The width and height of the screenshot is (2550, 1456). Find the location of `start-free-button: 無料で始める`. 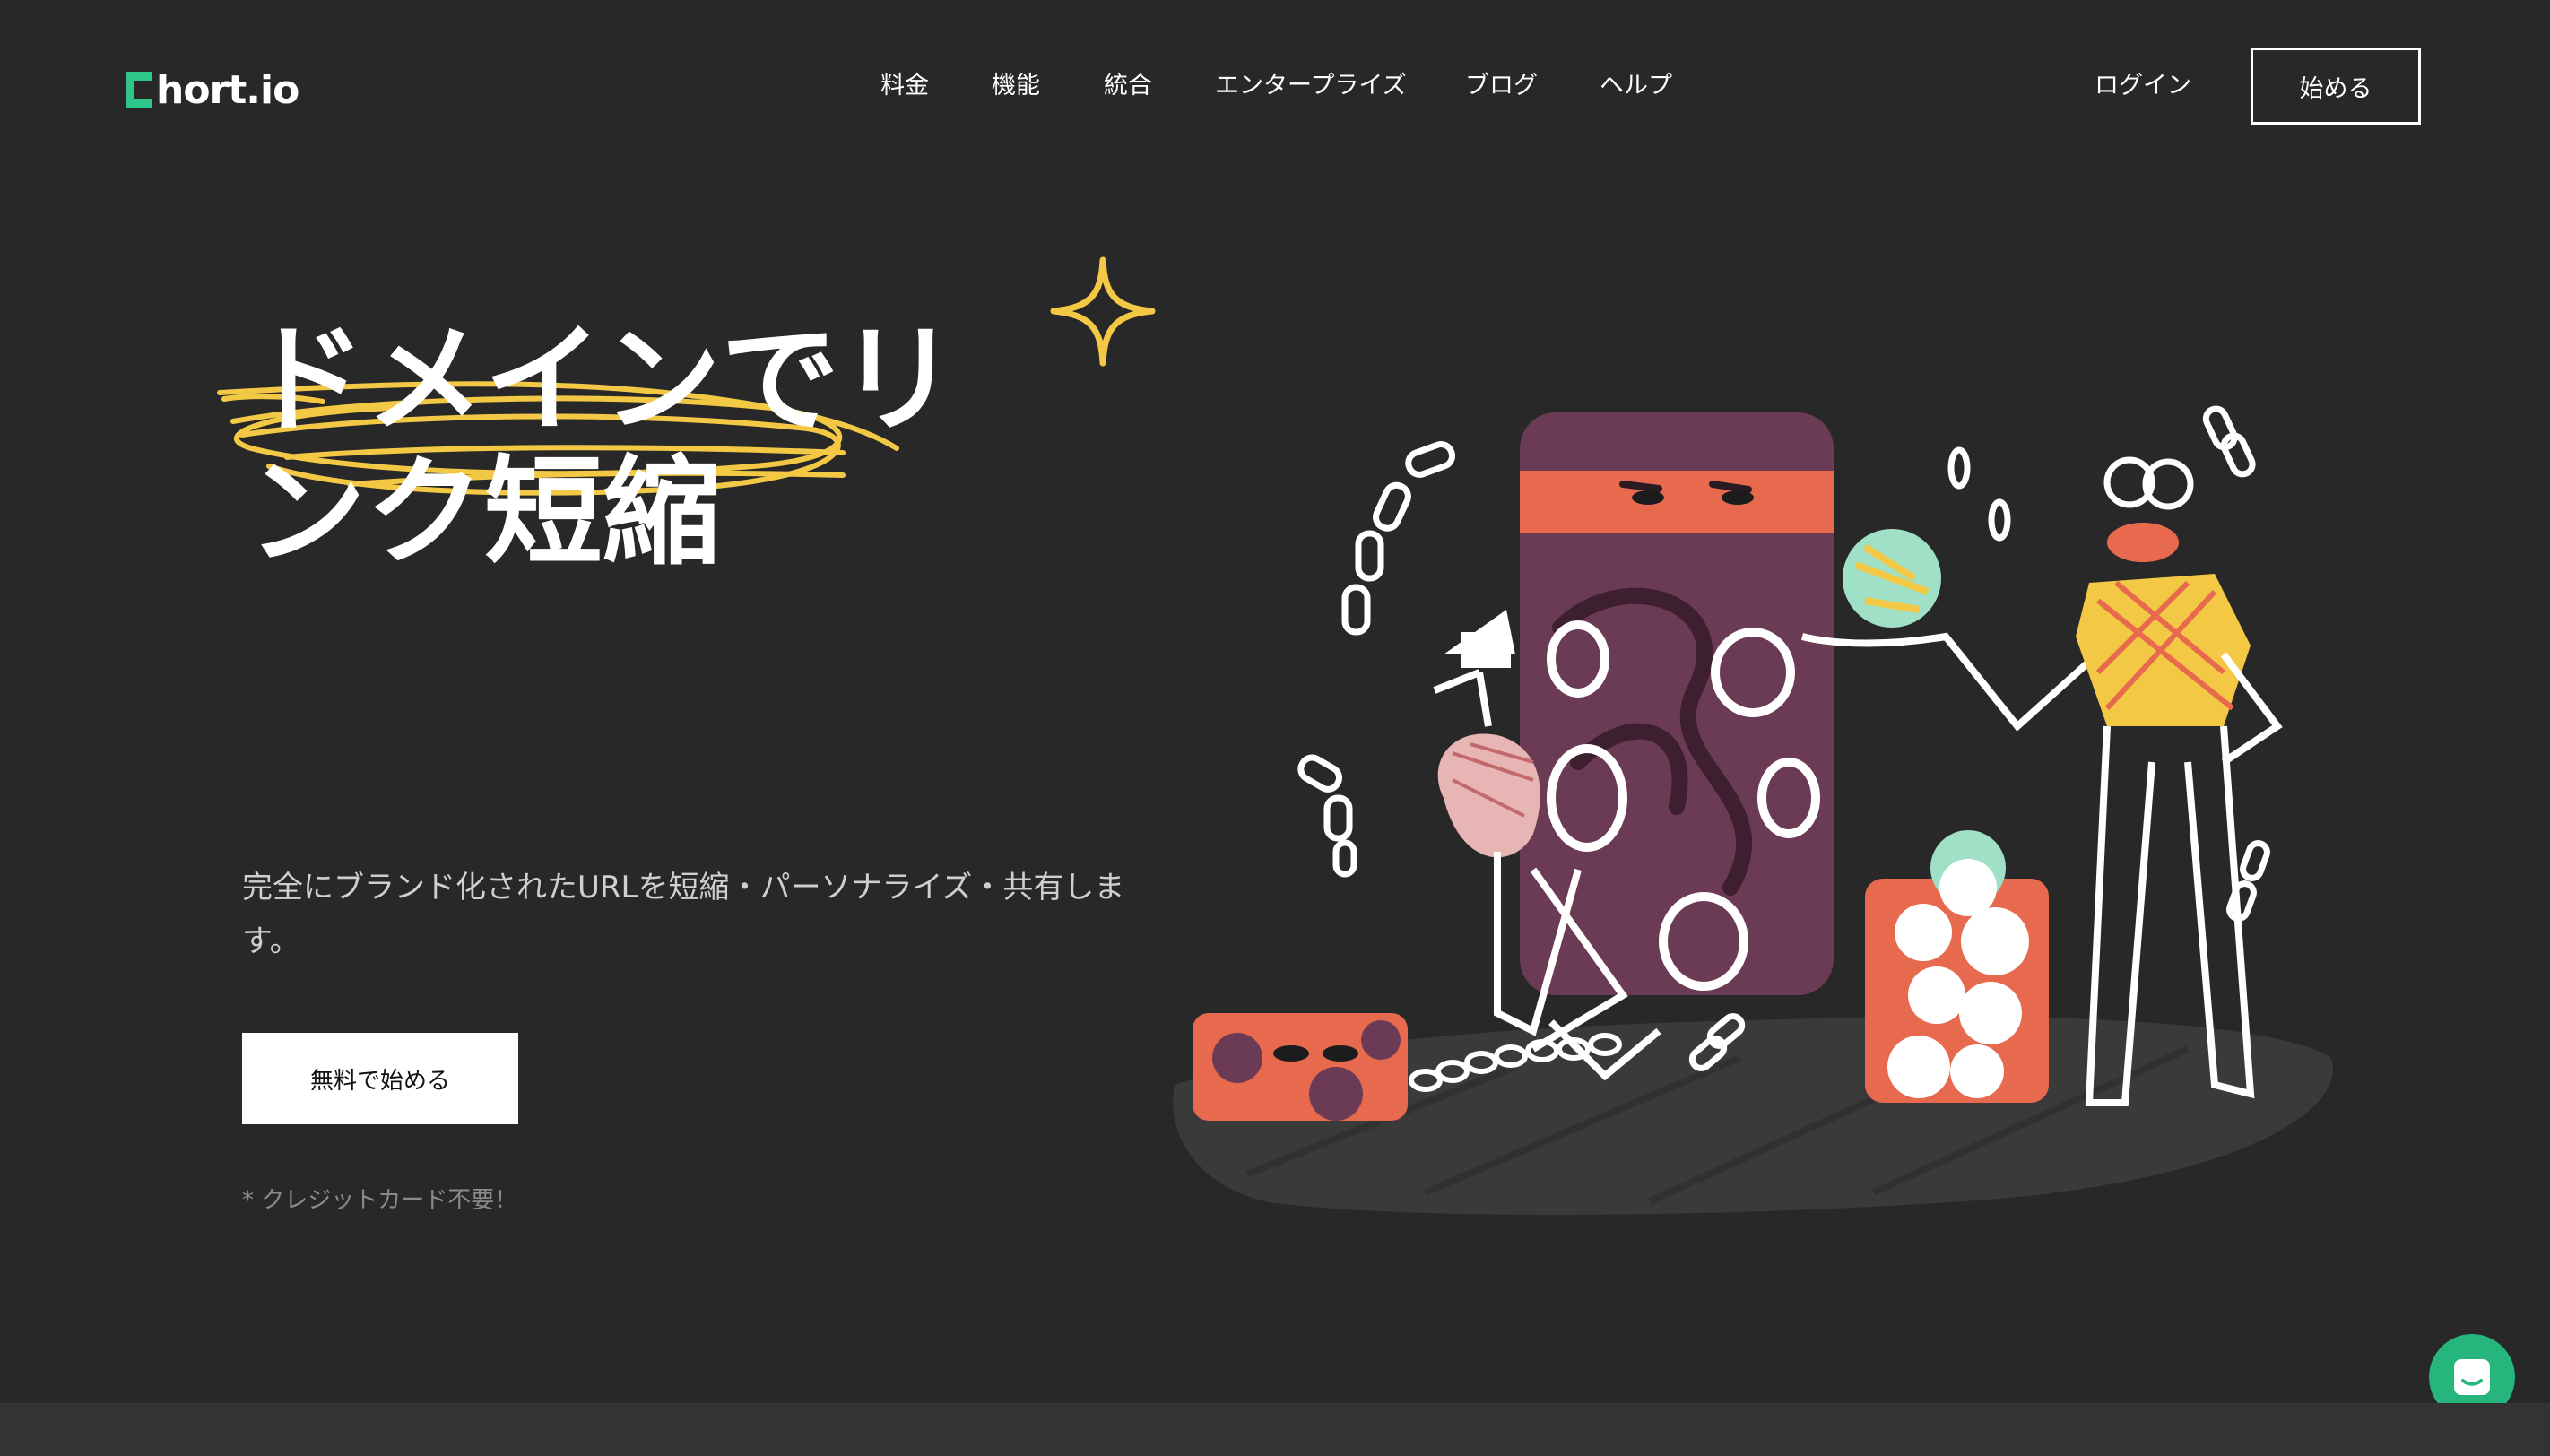

start-free-button: 無料で始める is located at coordinates (380, 1078).